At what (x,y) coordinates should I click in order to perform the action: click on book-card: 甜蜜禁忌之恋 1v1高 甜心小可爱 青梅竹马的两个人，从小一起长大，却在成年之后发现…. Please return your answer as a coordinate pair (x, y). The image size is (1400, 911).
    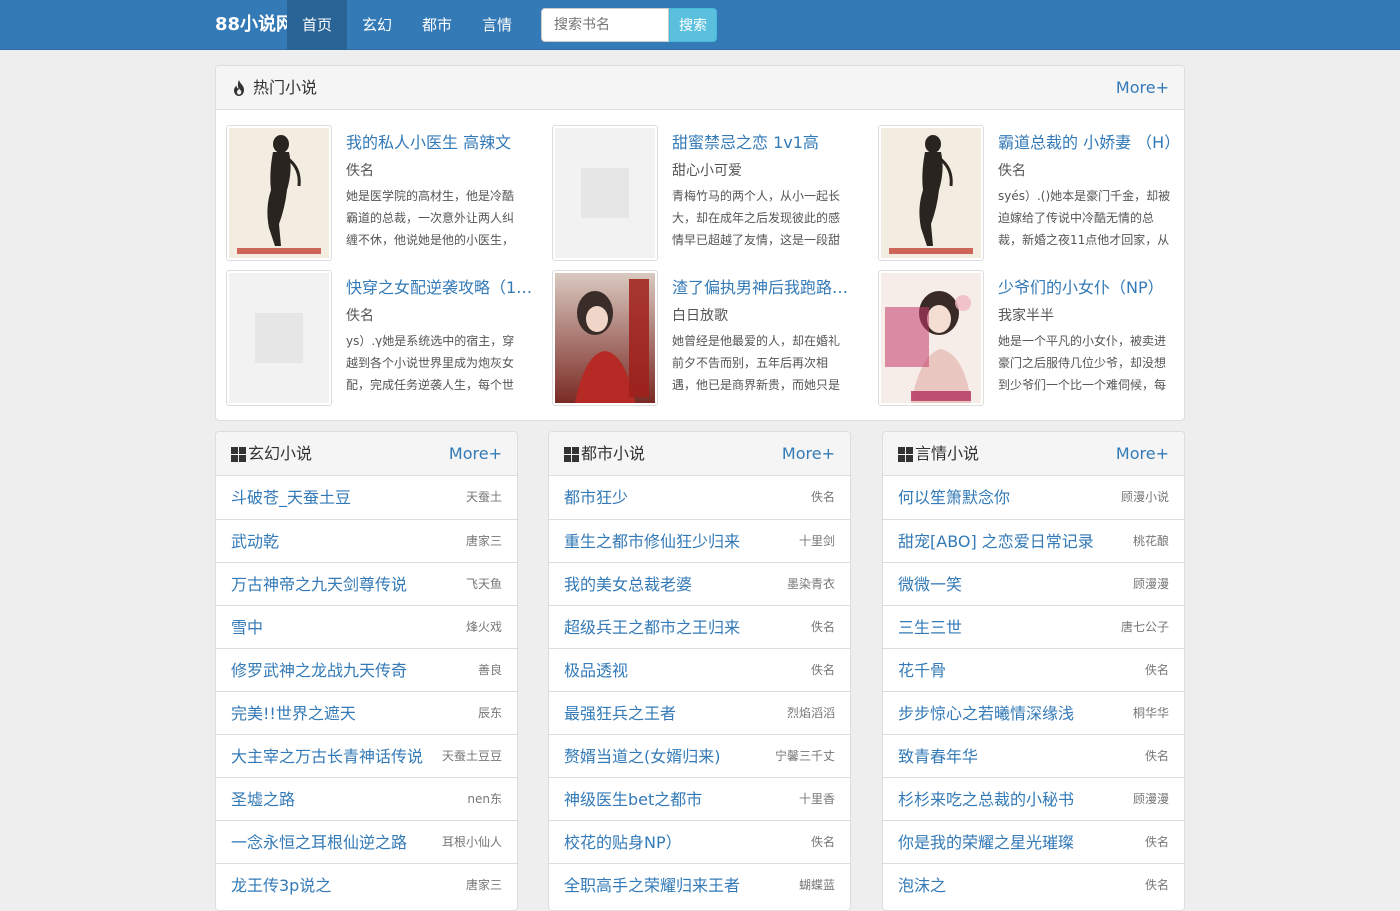
    Looking at the image, I should click on (710, 193).